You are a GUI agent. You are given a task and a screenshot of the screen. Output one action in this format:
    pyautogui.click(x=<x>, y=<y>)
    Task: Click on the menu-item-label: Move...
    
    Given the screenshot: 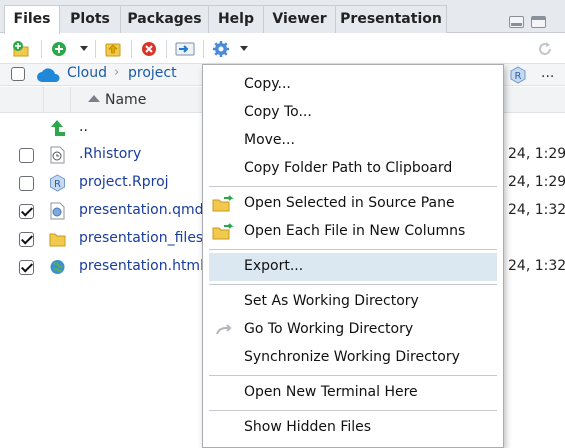 What is the action you would take?
    pyautogui.click(x=269, y=140)
    